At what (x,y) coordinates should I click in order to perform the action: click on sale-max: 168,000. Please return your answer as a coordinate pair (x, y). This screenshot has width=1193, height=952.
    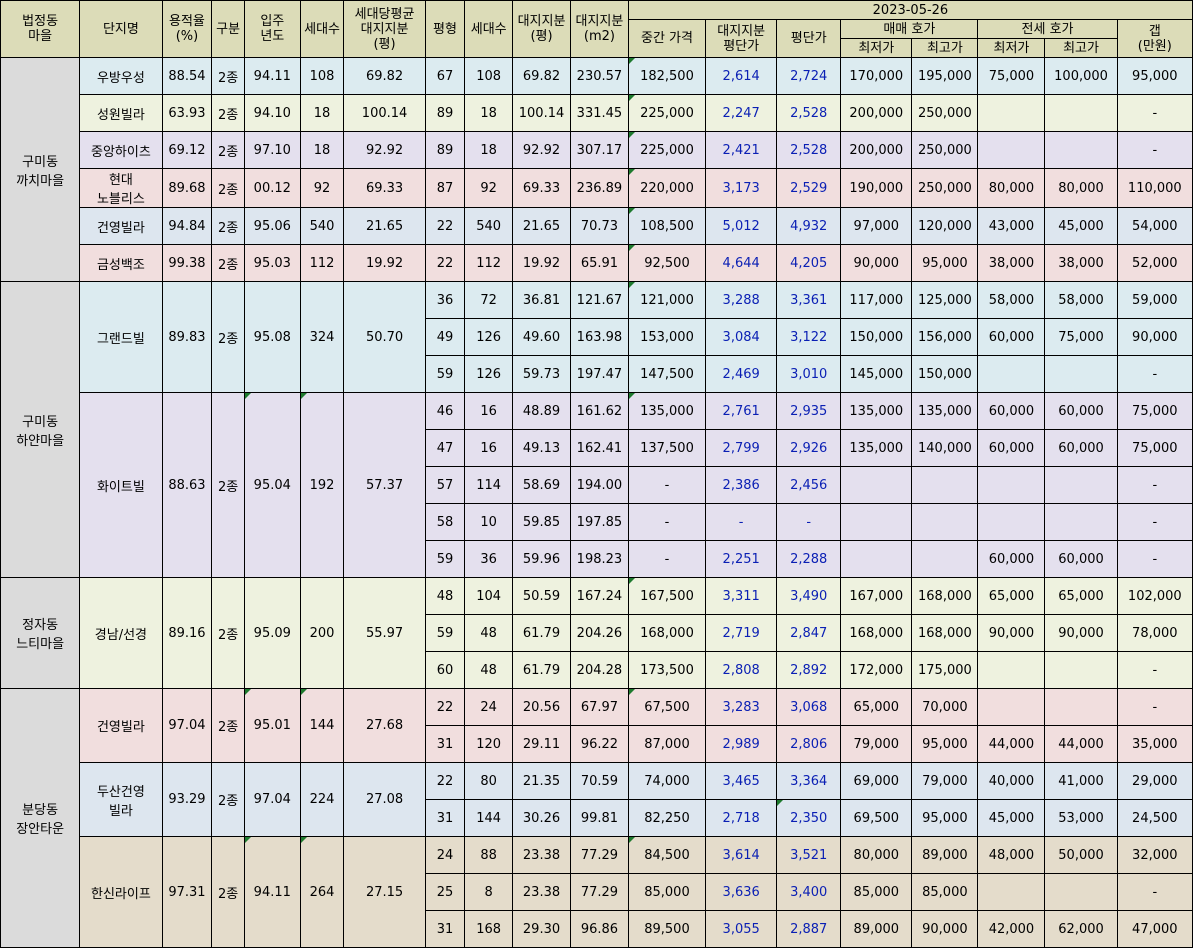
    Looking at the image, I should click on (945, 596).